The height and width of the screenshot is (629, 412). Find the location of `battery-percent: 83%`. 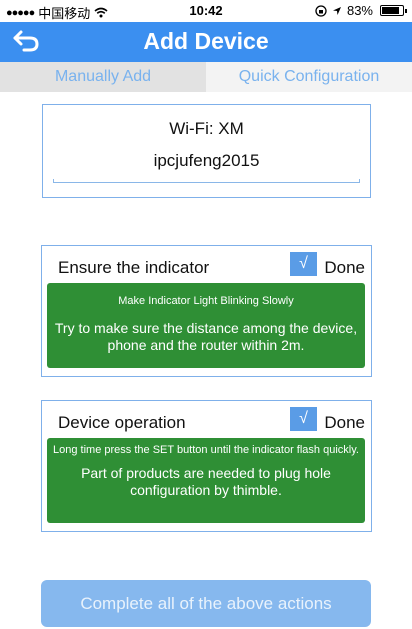

battery-percent: 83% is located at coordinates (359, 10).